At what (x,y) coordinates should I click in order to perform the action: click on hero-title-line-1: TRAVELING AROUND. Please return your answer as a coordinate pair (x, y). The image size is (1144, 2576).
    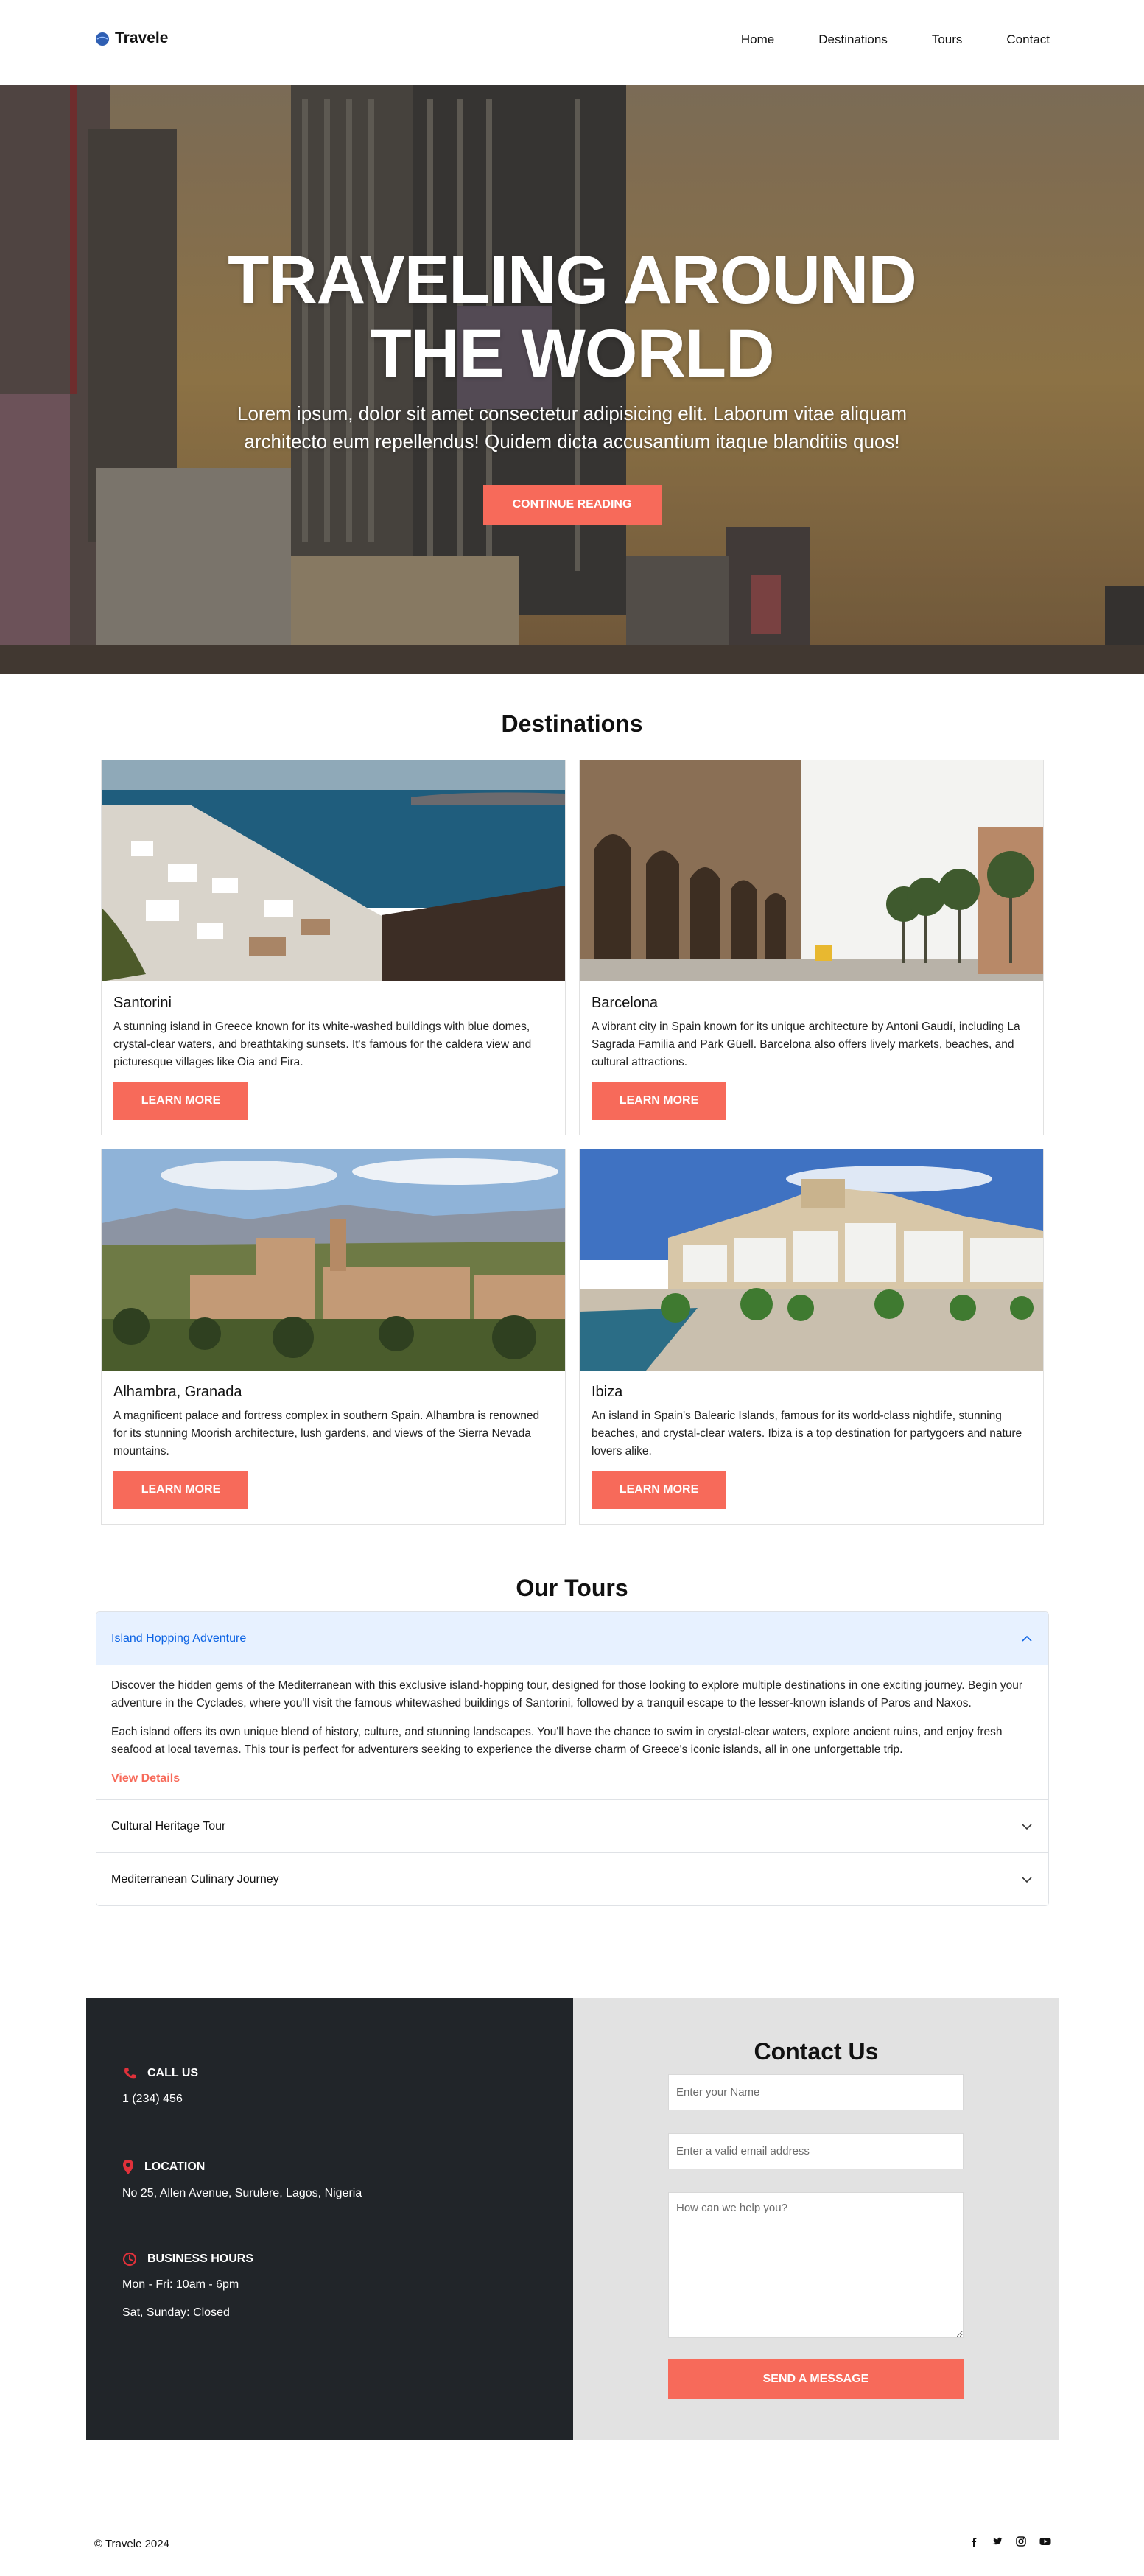
    Looking at the image, I should click on (572, 280).